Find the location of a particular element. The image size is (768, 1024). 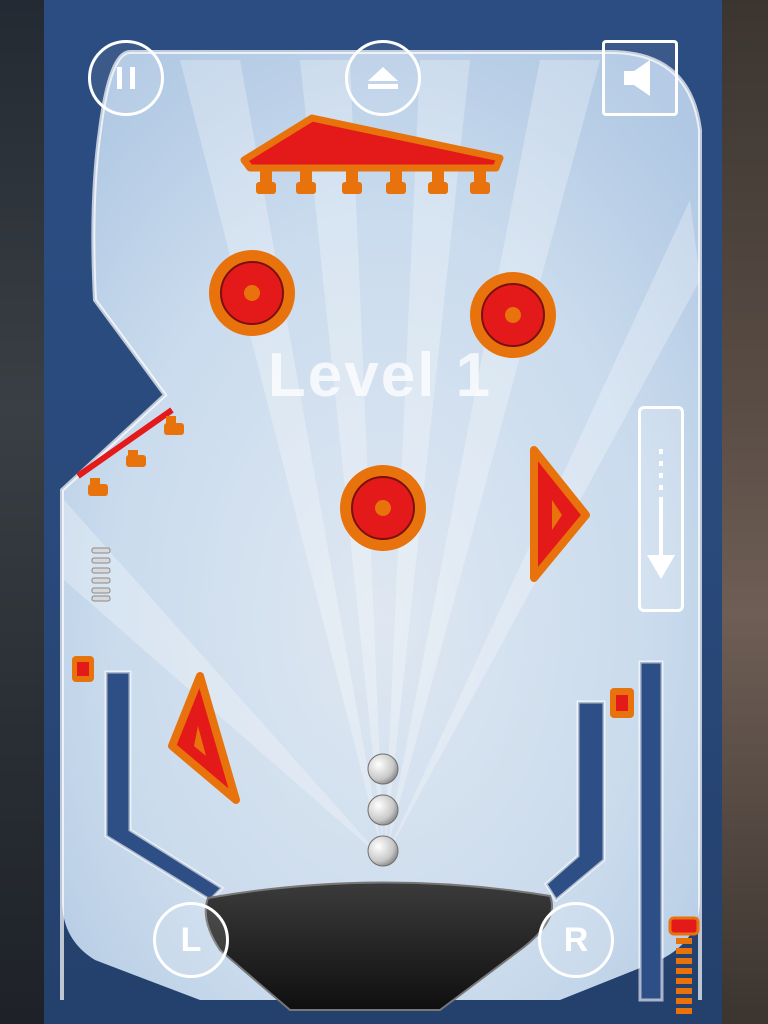

indicator-light-right is located at coordinates (622, 703).